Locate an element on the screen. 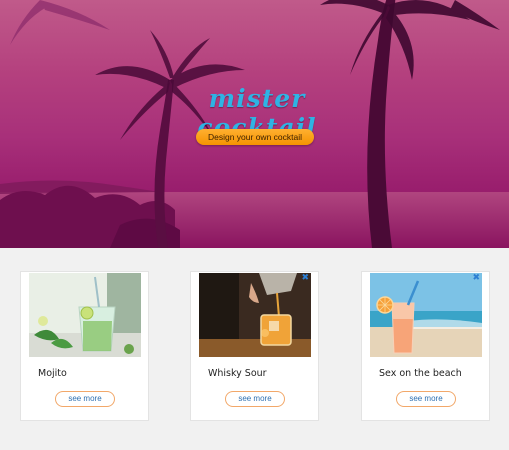 This screenshot has width=509, height=450. cocktail-name: Mojito is located at coordinates (52, 373).